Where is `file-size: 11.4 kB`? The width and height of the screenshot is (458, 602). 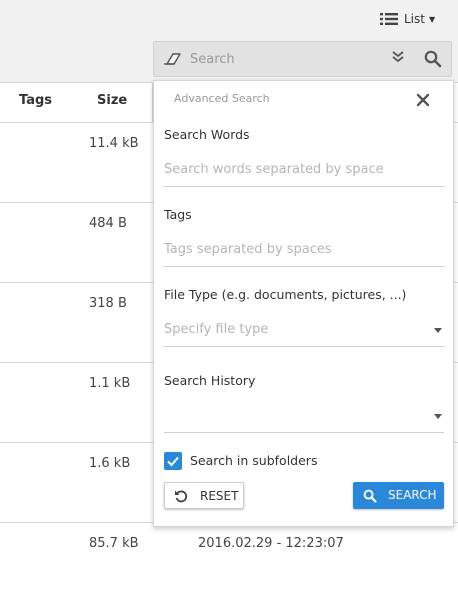 file-size: 11.4 kB is located at coordinates (114, 143).